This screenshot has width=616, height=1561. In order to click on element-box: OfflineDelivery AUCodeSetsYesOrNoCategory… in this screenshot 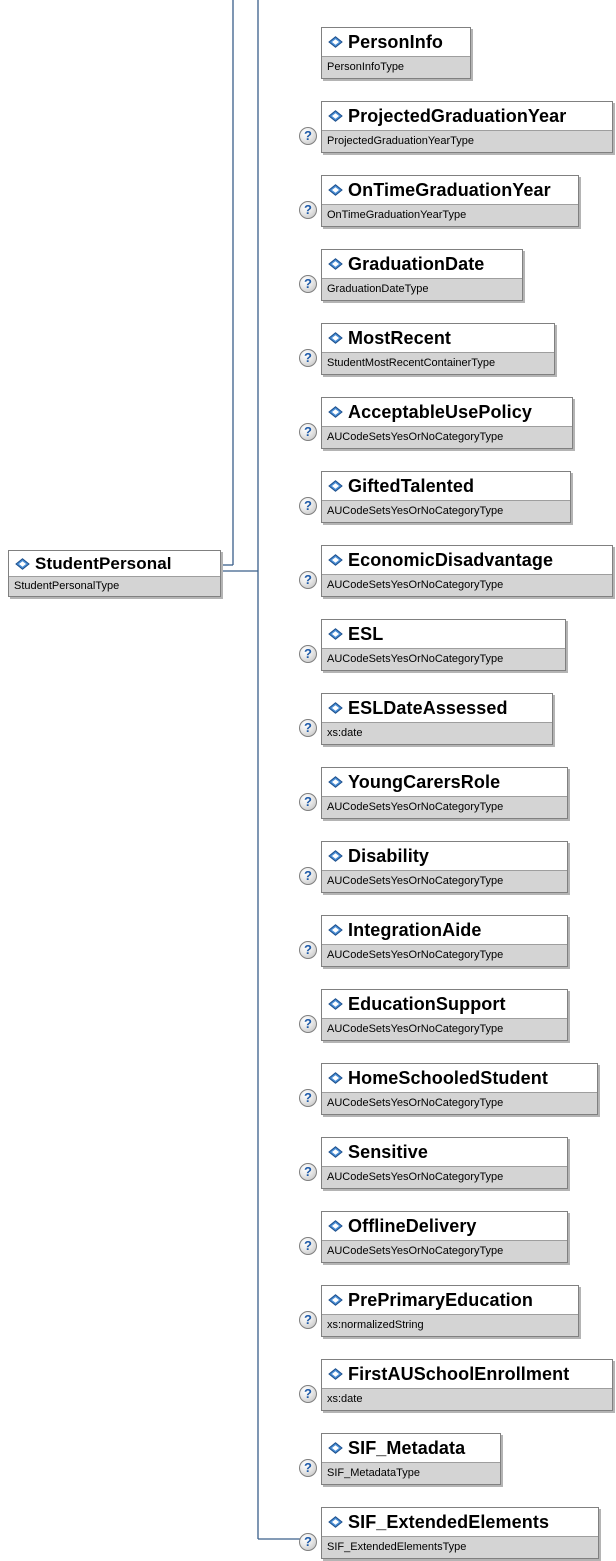, I will do `click(444, 1237)`.